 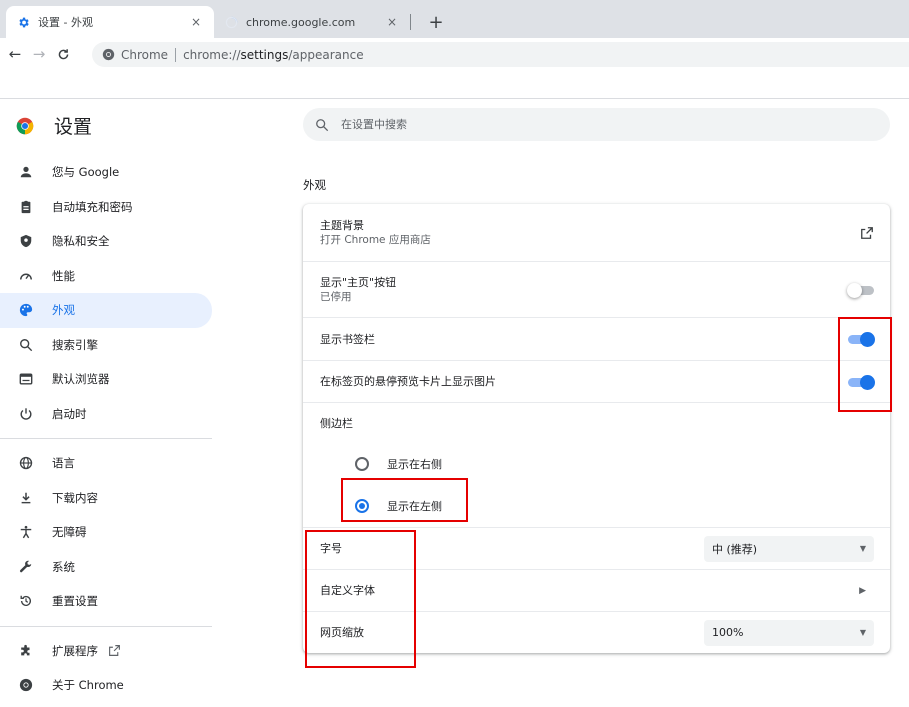 What do you see at coordinates (322, 124) in the screenshot?
I see `search-icon` at bounding box center [322, 124].